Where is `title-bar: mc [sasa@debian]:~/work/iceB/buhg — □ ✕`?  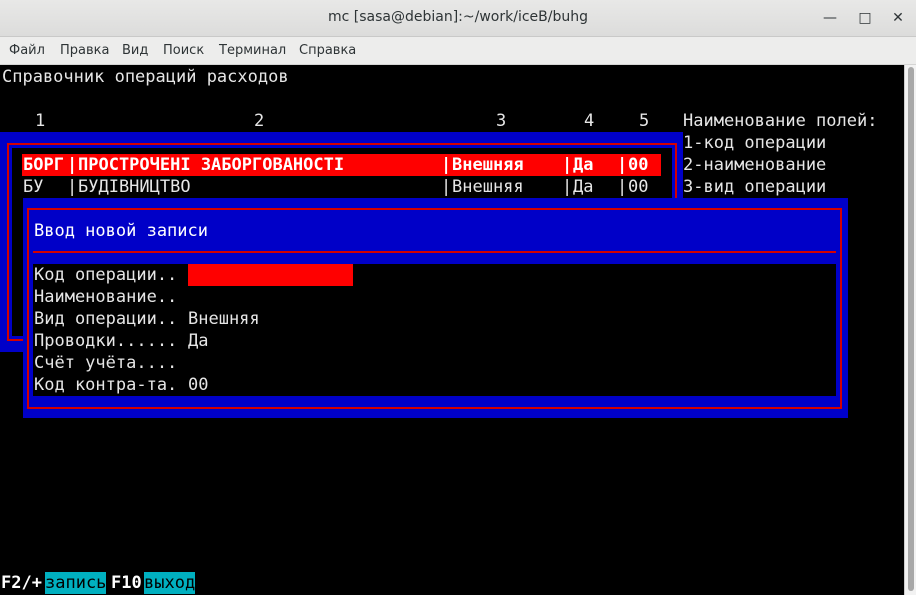
title-bar: mc [sasa@debian]:~/work/iceB/buhg — □ ✕ is located at coordinates (458, 18).